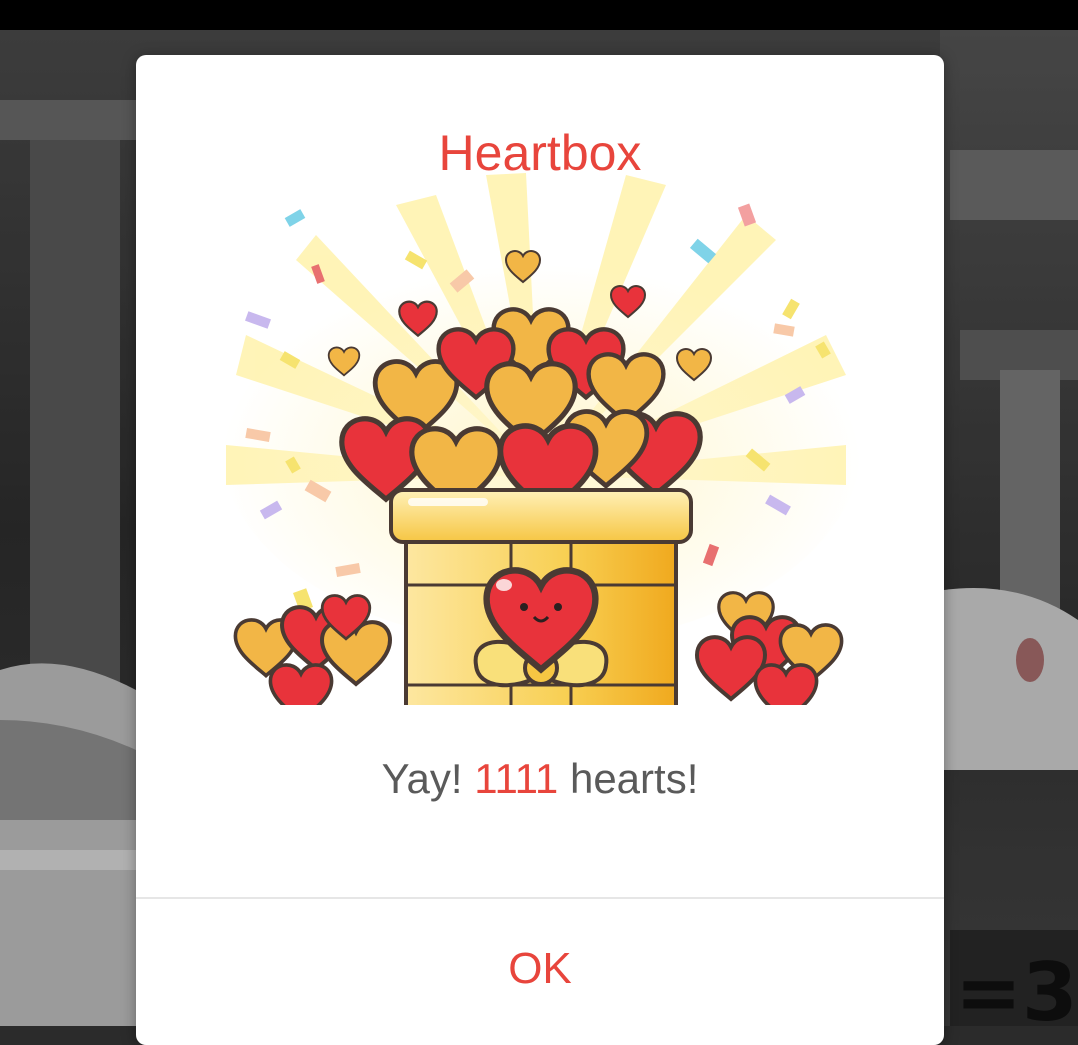 The height and width of the screenshot is (1045, 1078). Describe the element at coordinates (539, 15) in the screenshot. I see `status-bar` at that location.